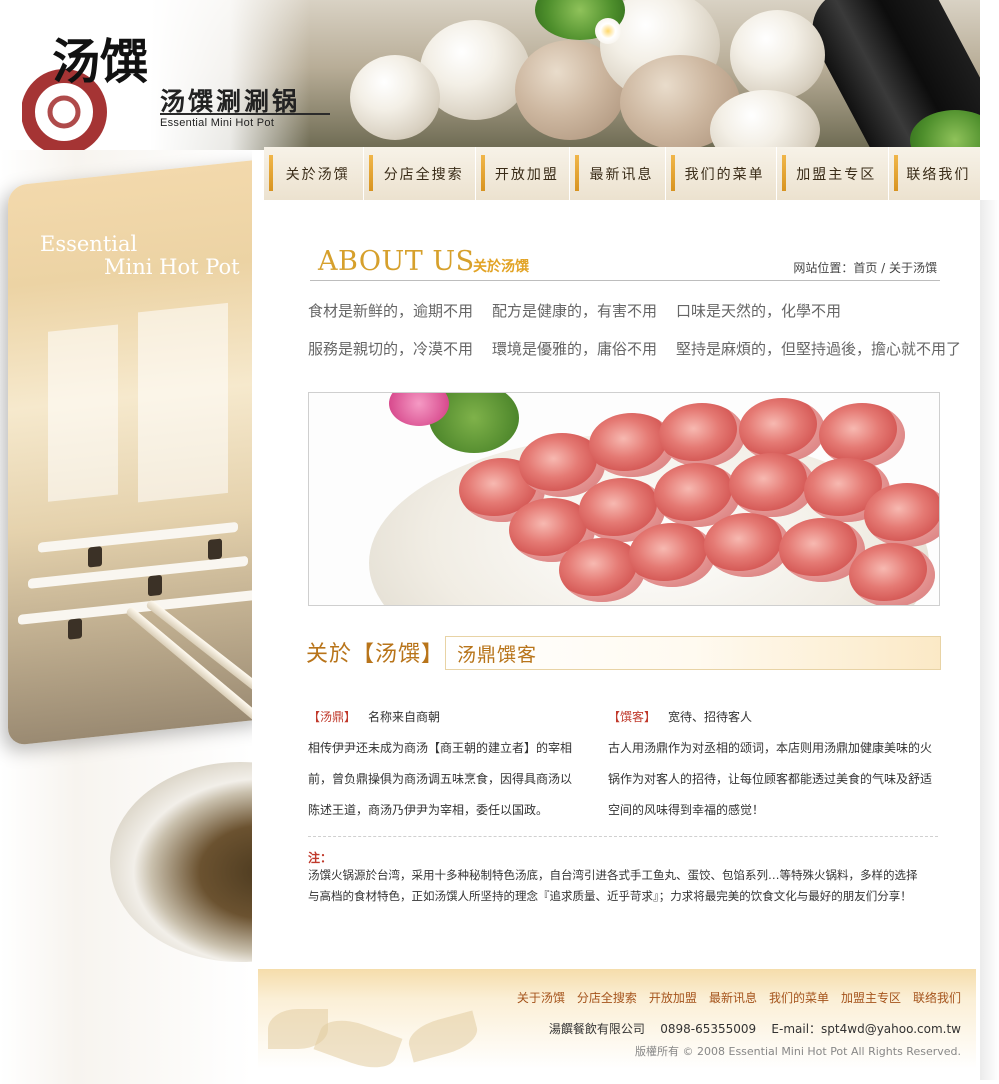 The image size is (999, 1084). What do you see at coordinates (938, 174) in the screenshot?
I see `nav-item-label: 联络我们` at bounding box center [938, 174].